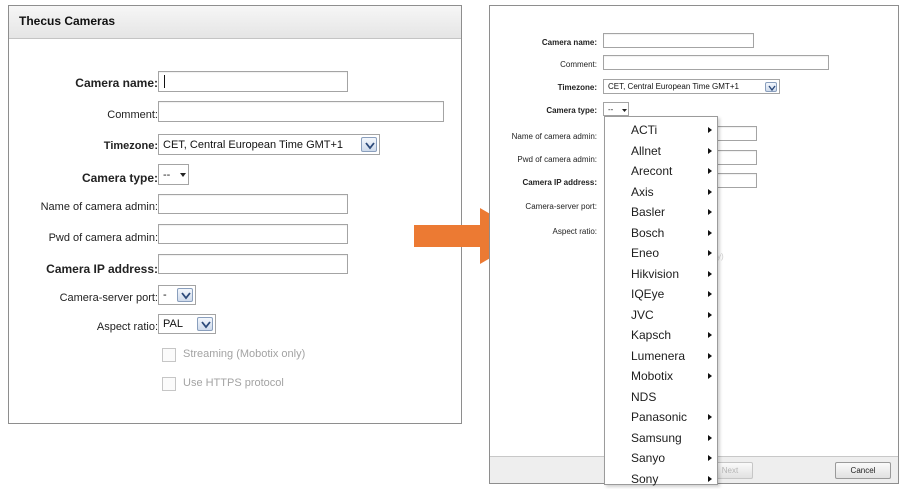 The height and width of the screenshot is (489, 902). I want to click on menu-item-label: Lumenera, so click(658, 356).